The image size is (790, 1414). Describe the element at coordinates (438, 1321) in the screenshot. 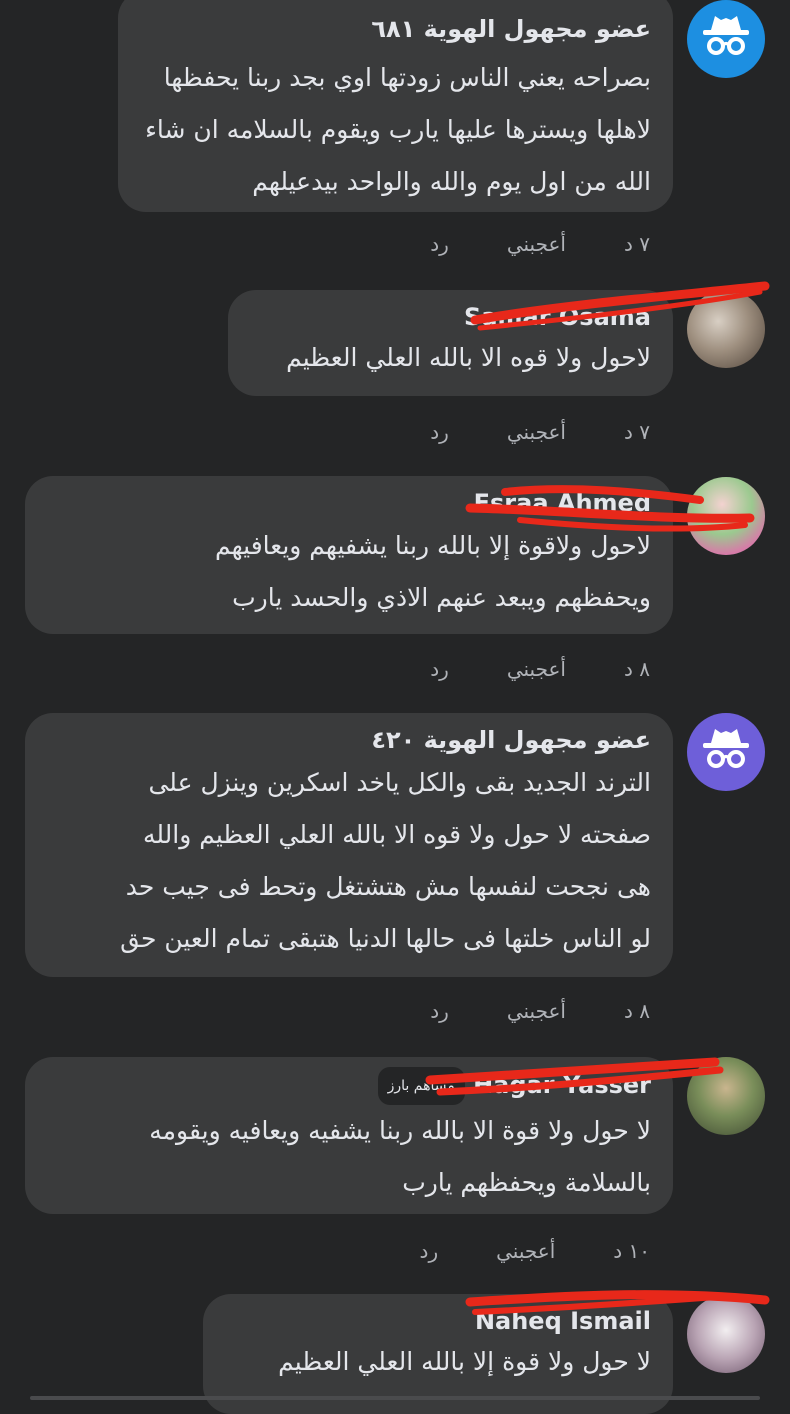

I see `comment-author: Naheq Ismail` at that location.